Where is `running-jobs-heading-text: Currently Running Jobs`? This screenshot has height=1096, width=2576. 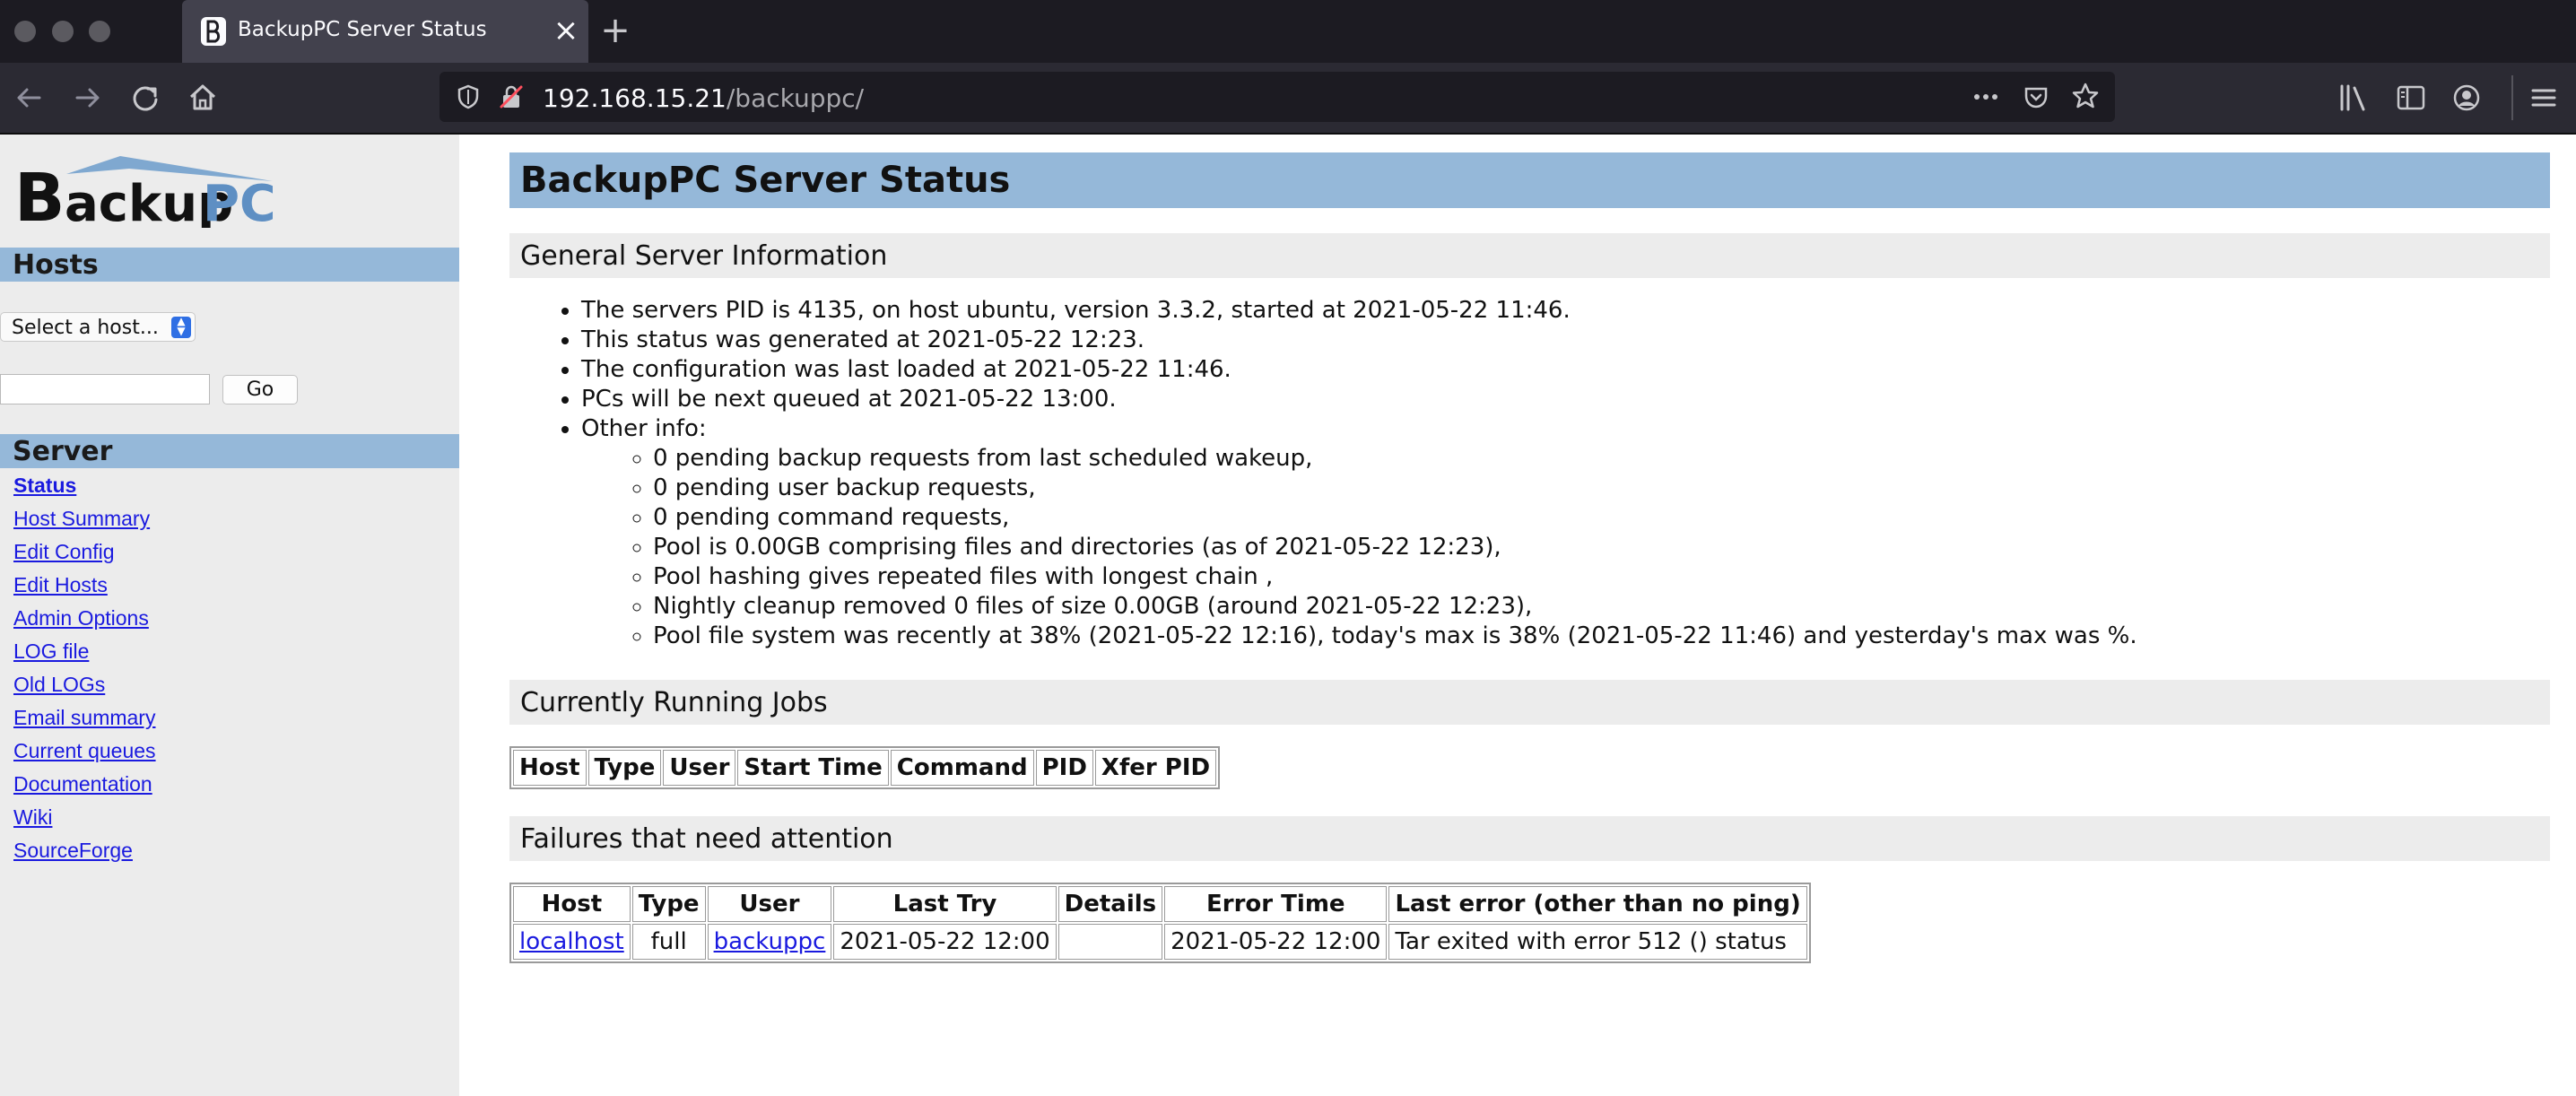 running-jobs-heading-text: Currently Running Jobs is located at coordinates (674, 702).